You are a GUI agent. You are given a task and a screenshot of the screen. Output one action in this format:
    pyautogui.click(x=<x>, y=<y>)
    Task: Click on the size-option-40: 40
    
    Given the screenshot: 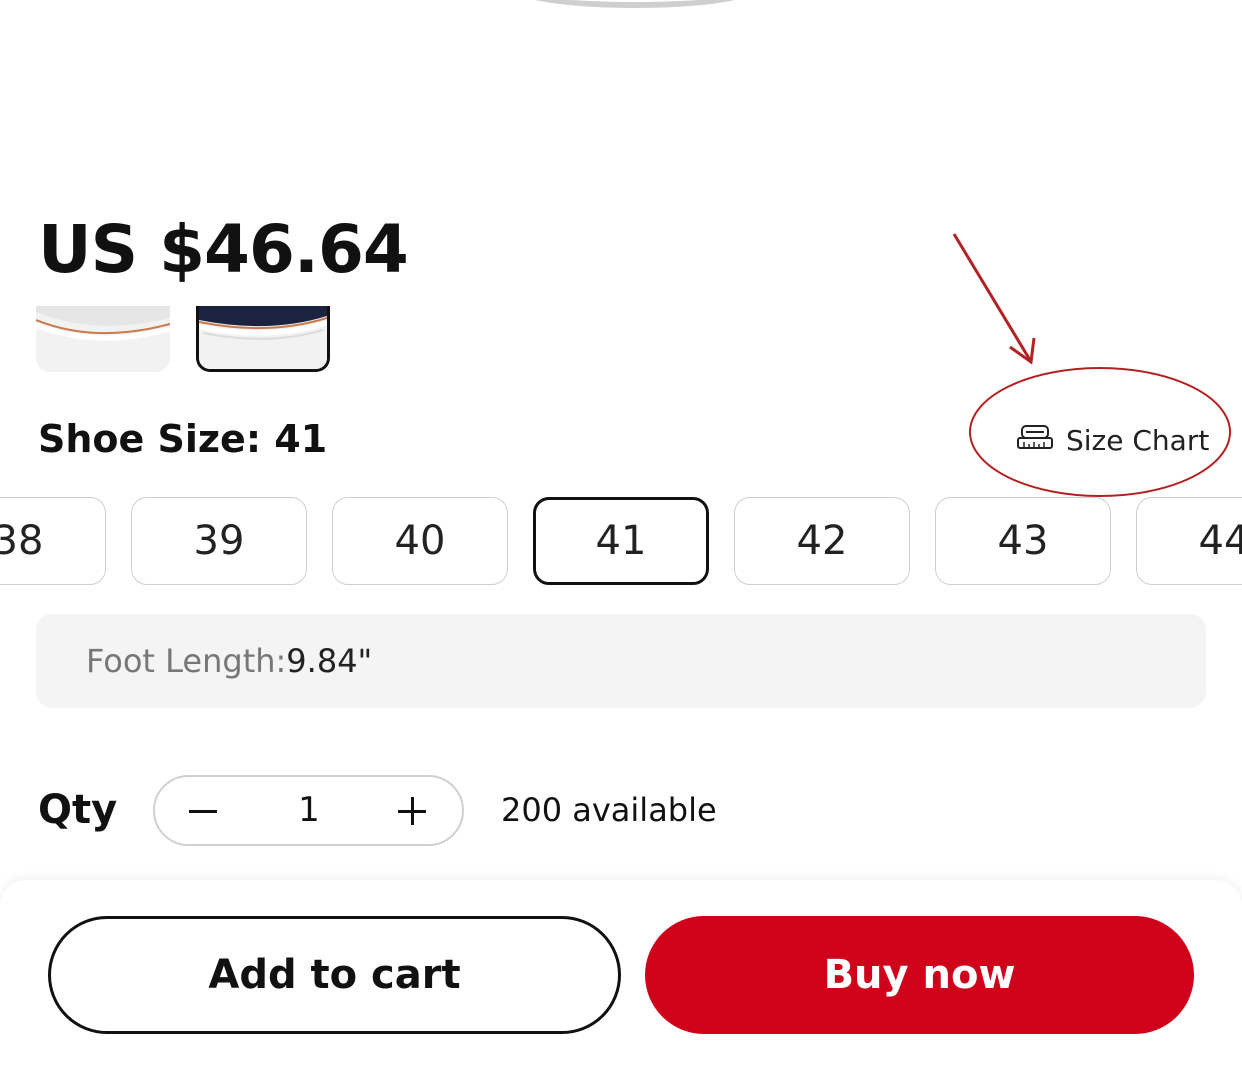 What is the action you would take?
    pyautogui.click(x=420, y=541)
    